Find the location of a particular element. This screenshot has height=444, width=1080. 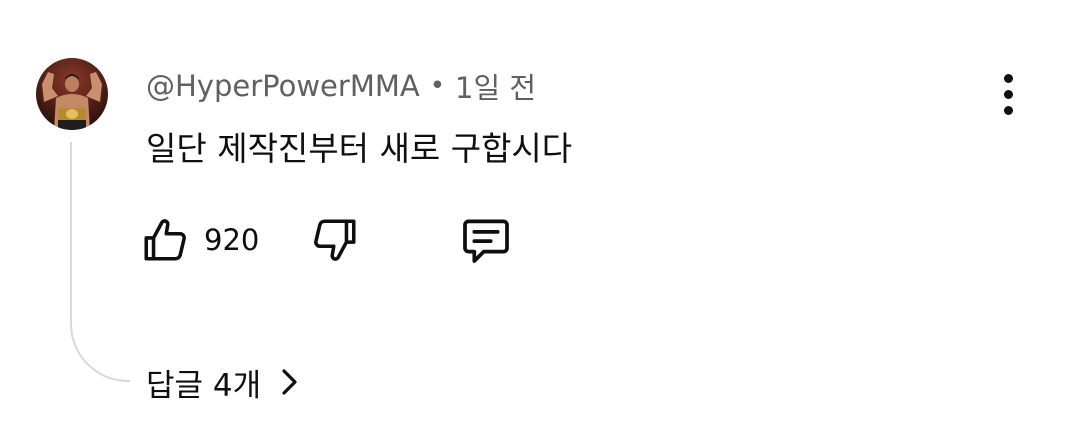

comment-meta: @HyperPowerMMA • 1일 전 is located at coordinates (341, 86).